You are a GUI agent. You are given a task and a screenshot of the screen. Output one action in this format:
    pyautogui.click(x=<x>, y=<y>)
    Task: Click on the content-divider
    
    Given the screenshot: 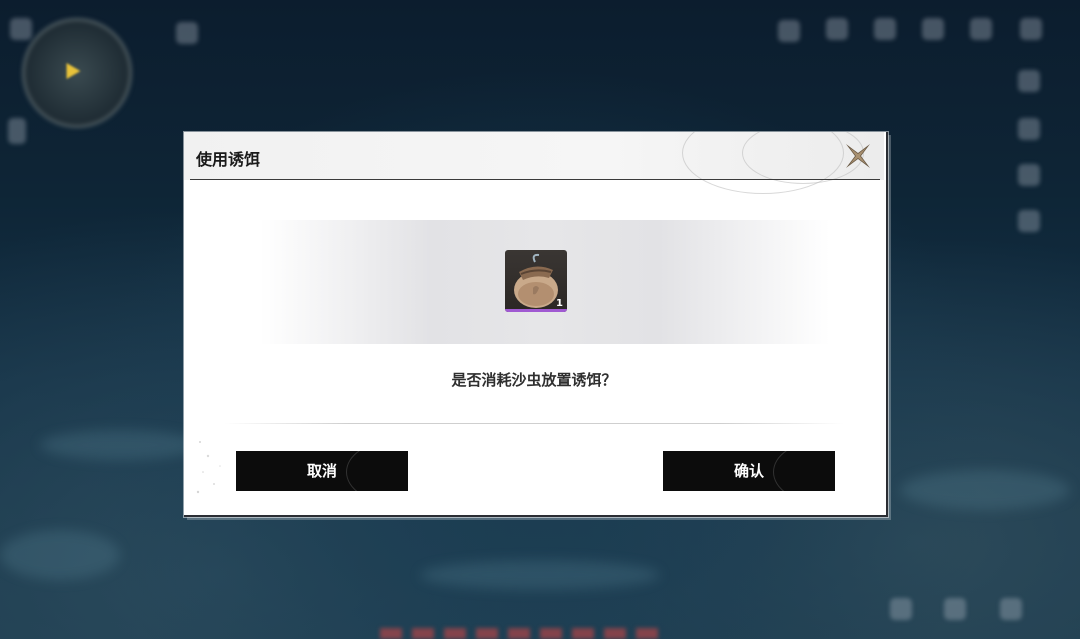 What is the action you would take?
    pyautogui.click(x=534, y=423)
    